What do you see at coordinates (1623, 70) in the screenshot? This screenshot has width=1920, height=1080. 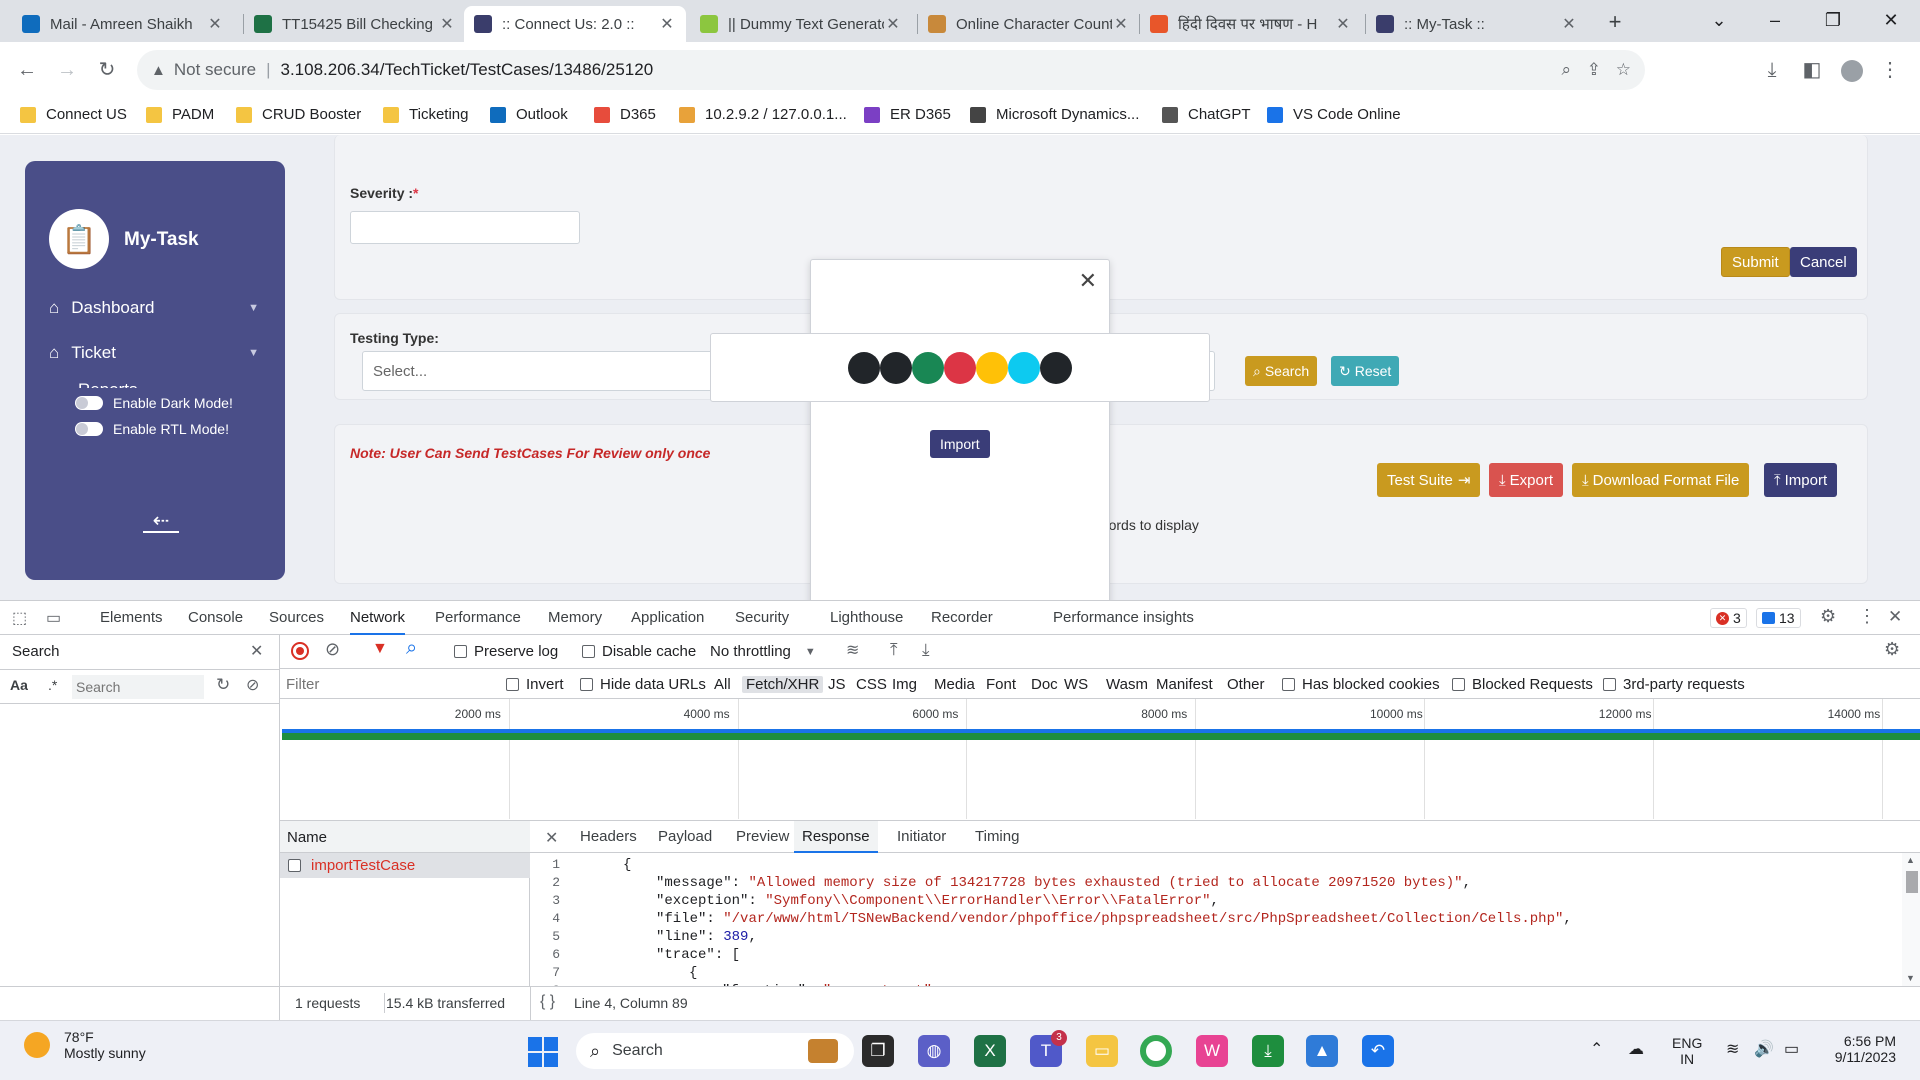 I see `bookmark-star-icon: ☆` at bounding box center [1623, 70].